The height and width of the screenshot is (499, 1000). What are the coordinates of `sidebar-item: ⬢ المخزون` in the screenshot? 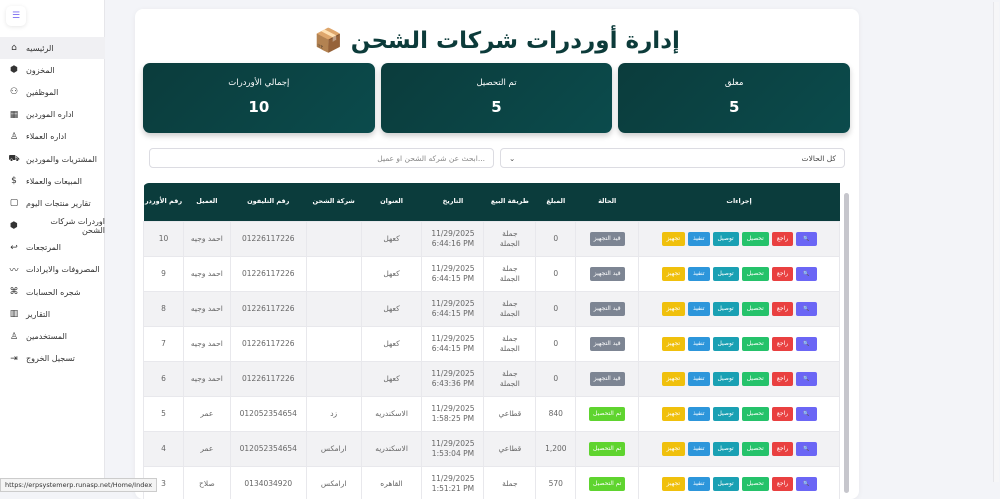 It's located at (52, 70).